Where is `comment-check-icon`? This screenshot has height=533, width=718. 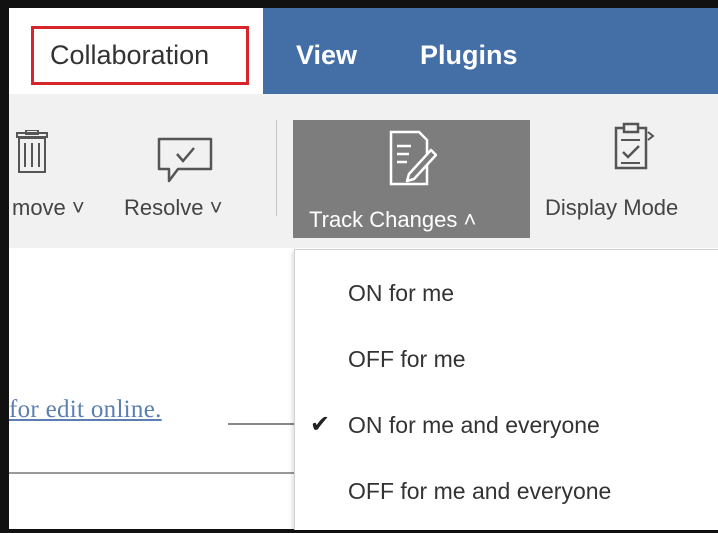 comment-check-icon is located at coordinates (185, 160).